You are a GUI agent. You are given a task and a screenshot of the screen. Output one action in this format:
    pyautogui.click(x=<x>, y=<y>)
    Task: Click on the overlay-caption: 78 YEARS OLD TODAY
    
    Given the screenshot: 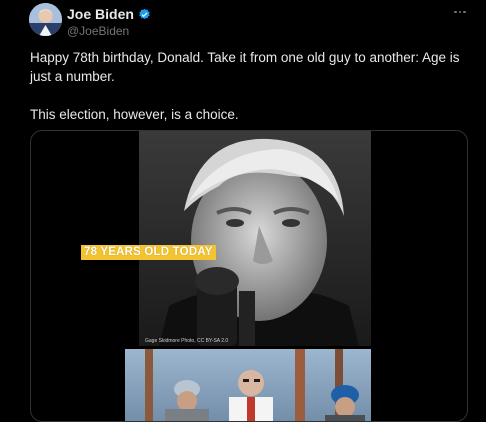 What is the action you would take?
    pyautogui.click(x=148, y=252)
    